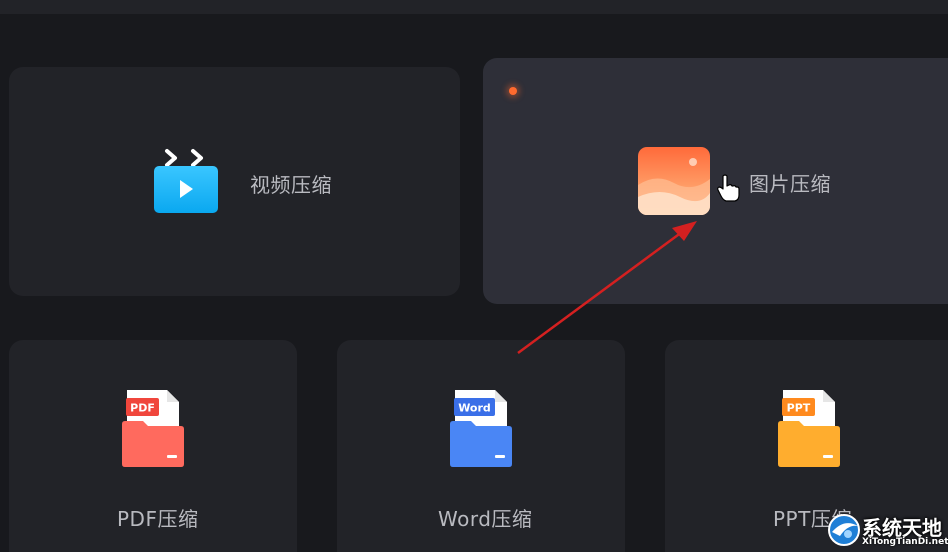 The height and width of the screenshot is (552, 948). What do you see at coordinates (291, 185) in the screenshot?
I see `video-compress-label: 视频压缩` at bounding box center [291, 185].